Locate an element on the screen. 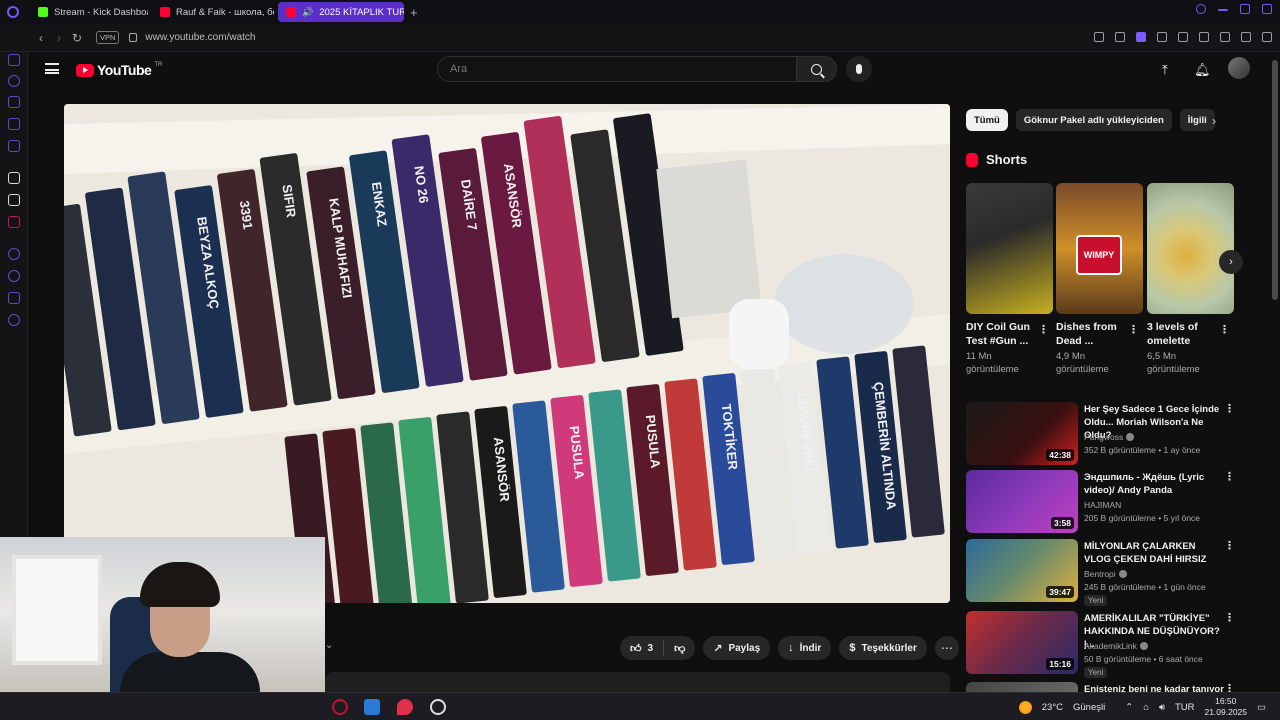 The width and height of the screenshot is (1280, 720). toolbar-icons is located at coordinates (1183, 37).